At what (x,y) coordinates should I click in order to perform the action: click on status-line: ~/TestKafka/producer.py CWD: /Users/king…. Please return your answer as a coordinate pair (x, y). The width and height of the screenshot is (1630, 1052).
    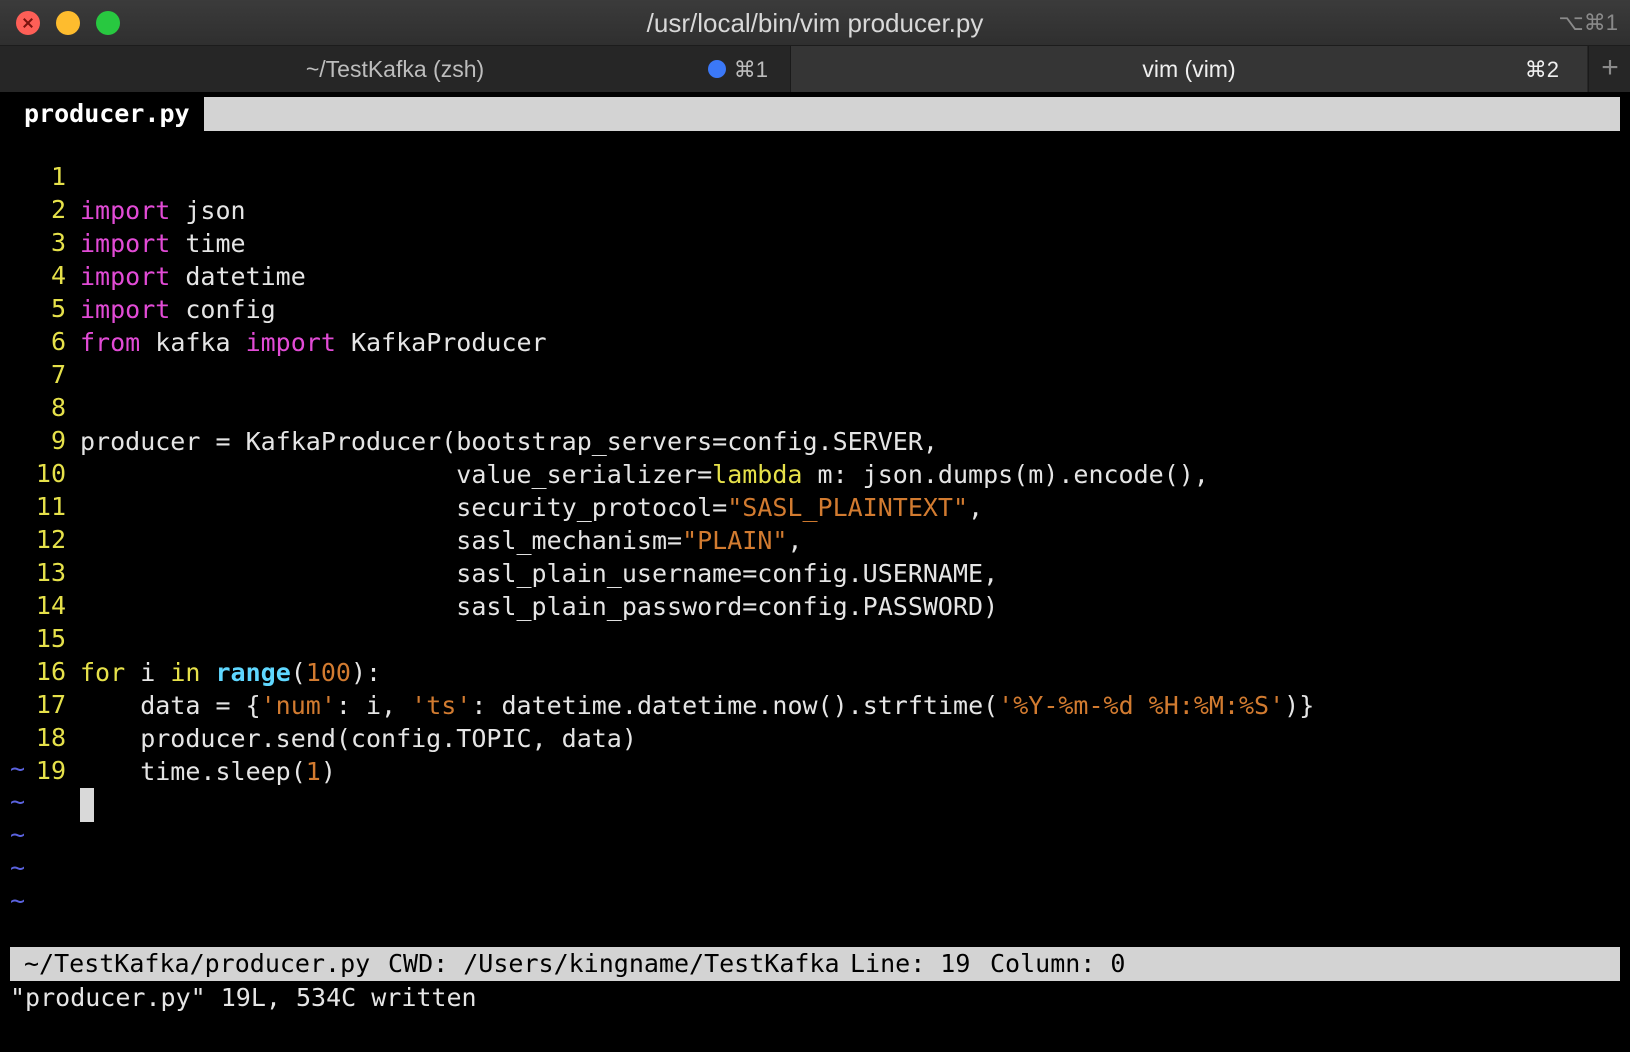
    Looking at the image, I should click on (815, 964).